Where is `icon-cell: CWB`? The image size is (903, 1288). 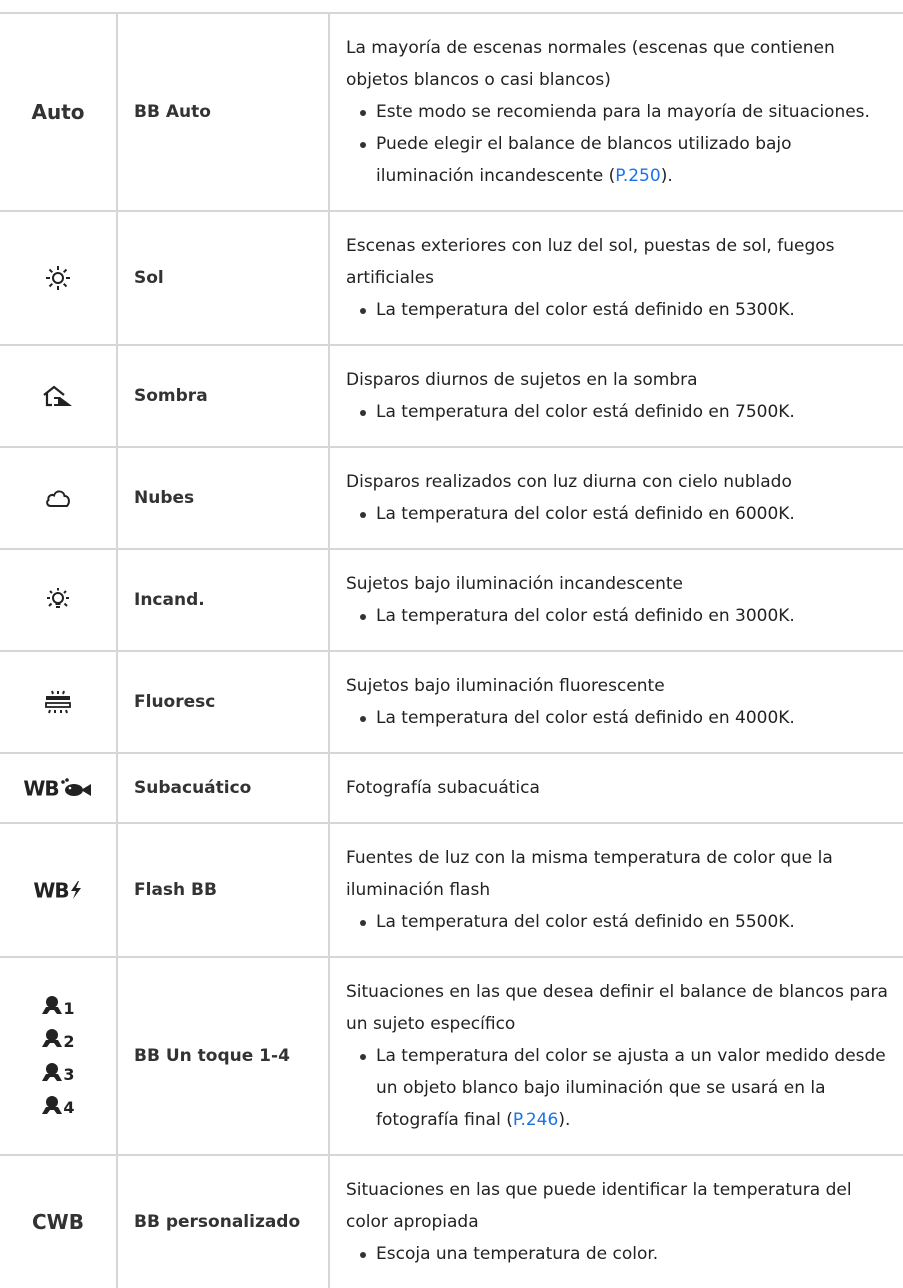
icon-cell: CWB is located at coordinates (59, 1221).